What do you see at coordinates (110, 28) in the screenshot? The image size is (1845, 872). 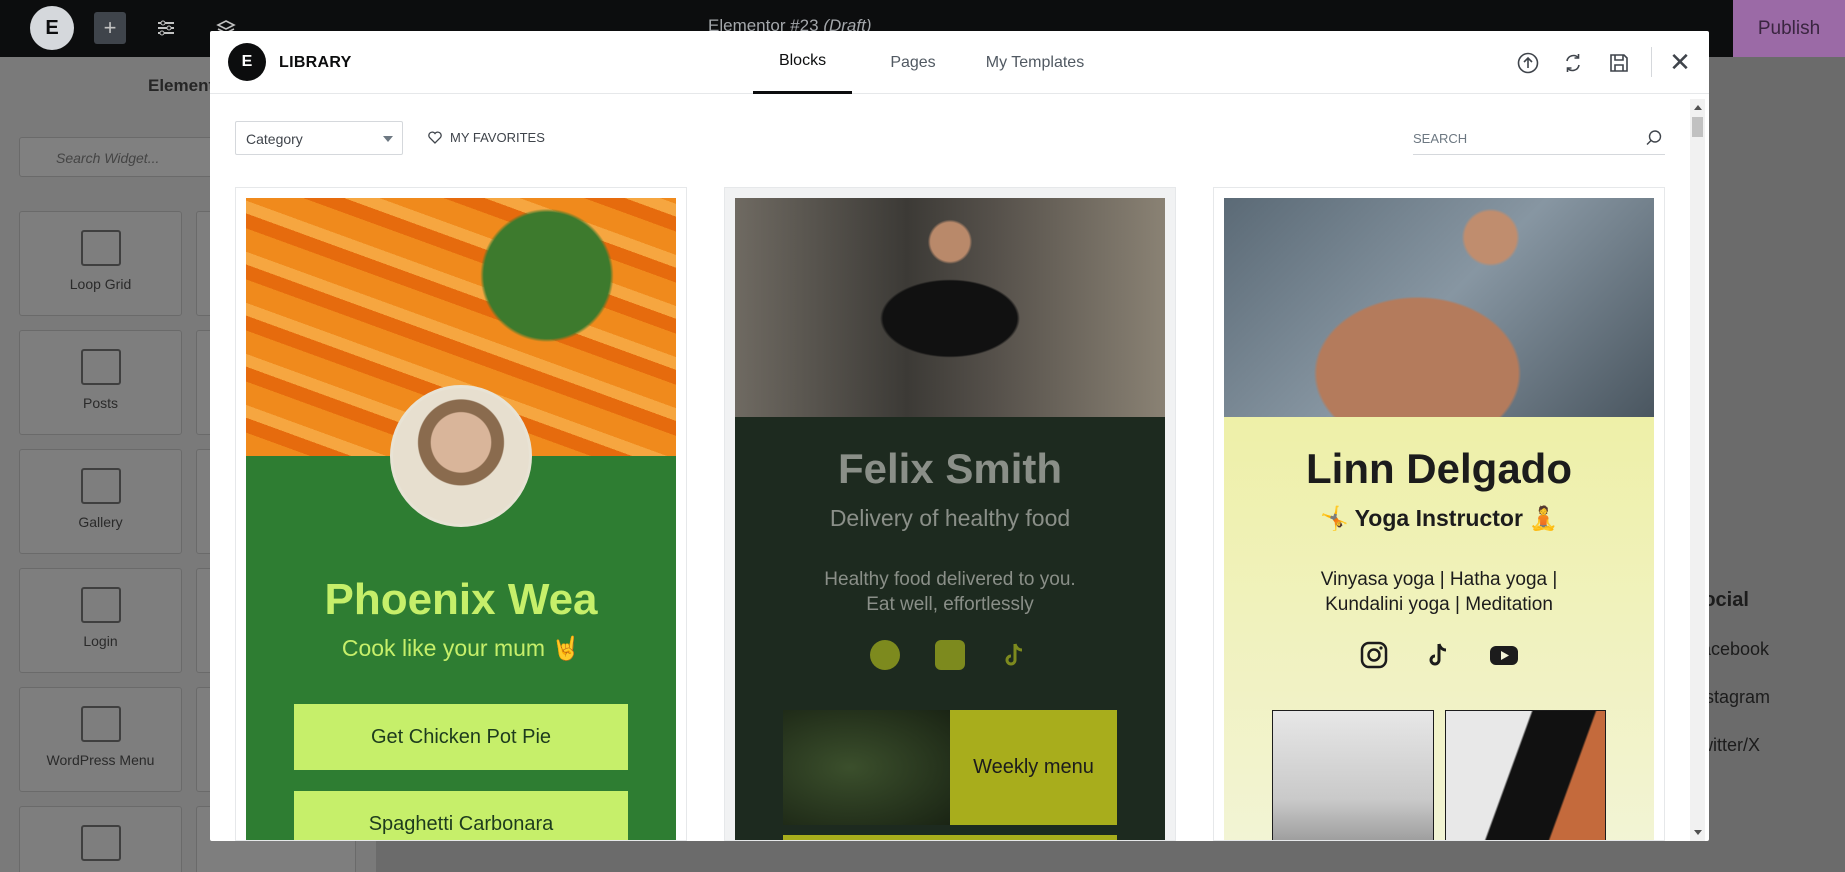 I see `add-element-button: +` at bounding box center [110, 28].